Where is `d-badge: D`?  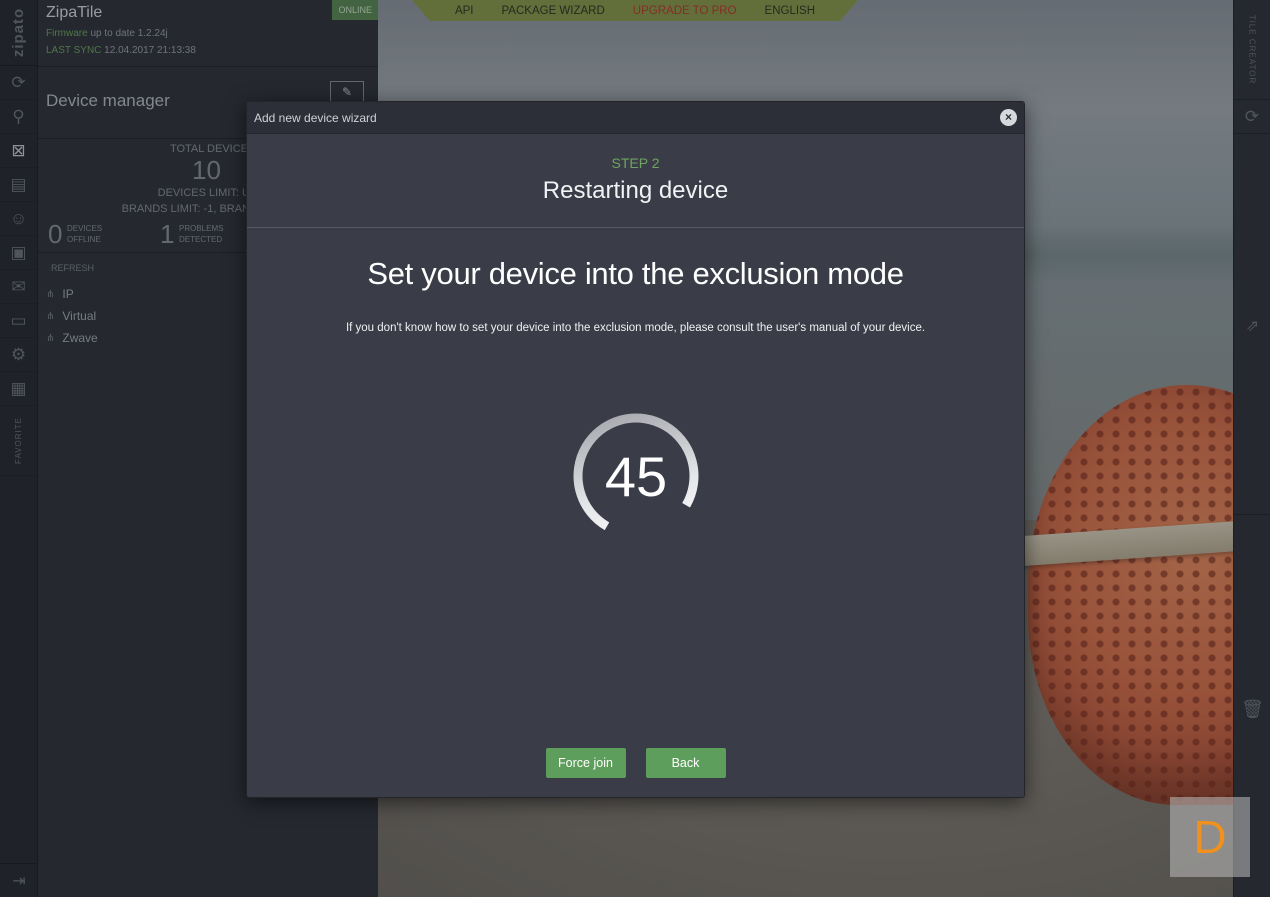
d-badge: D is located at coordinates (1210, 837).